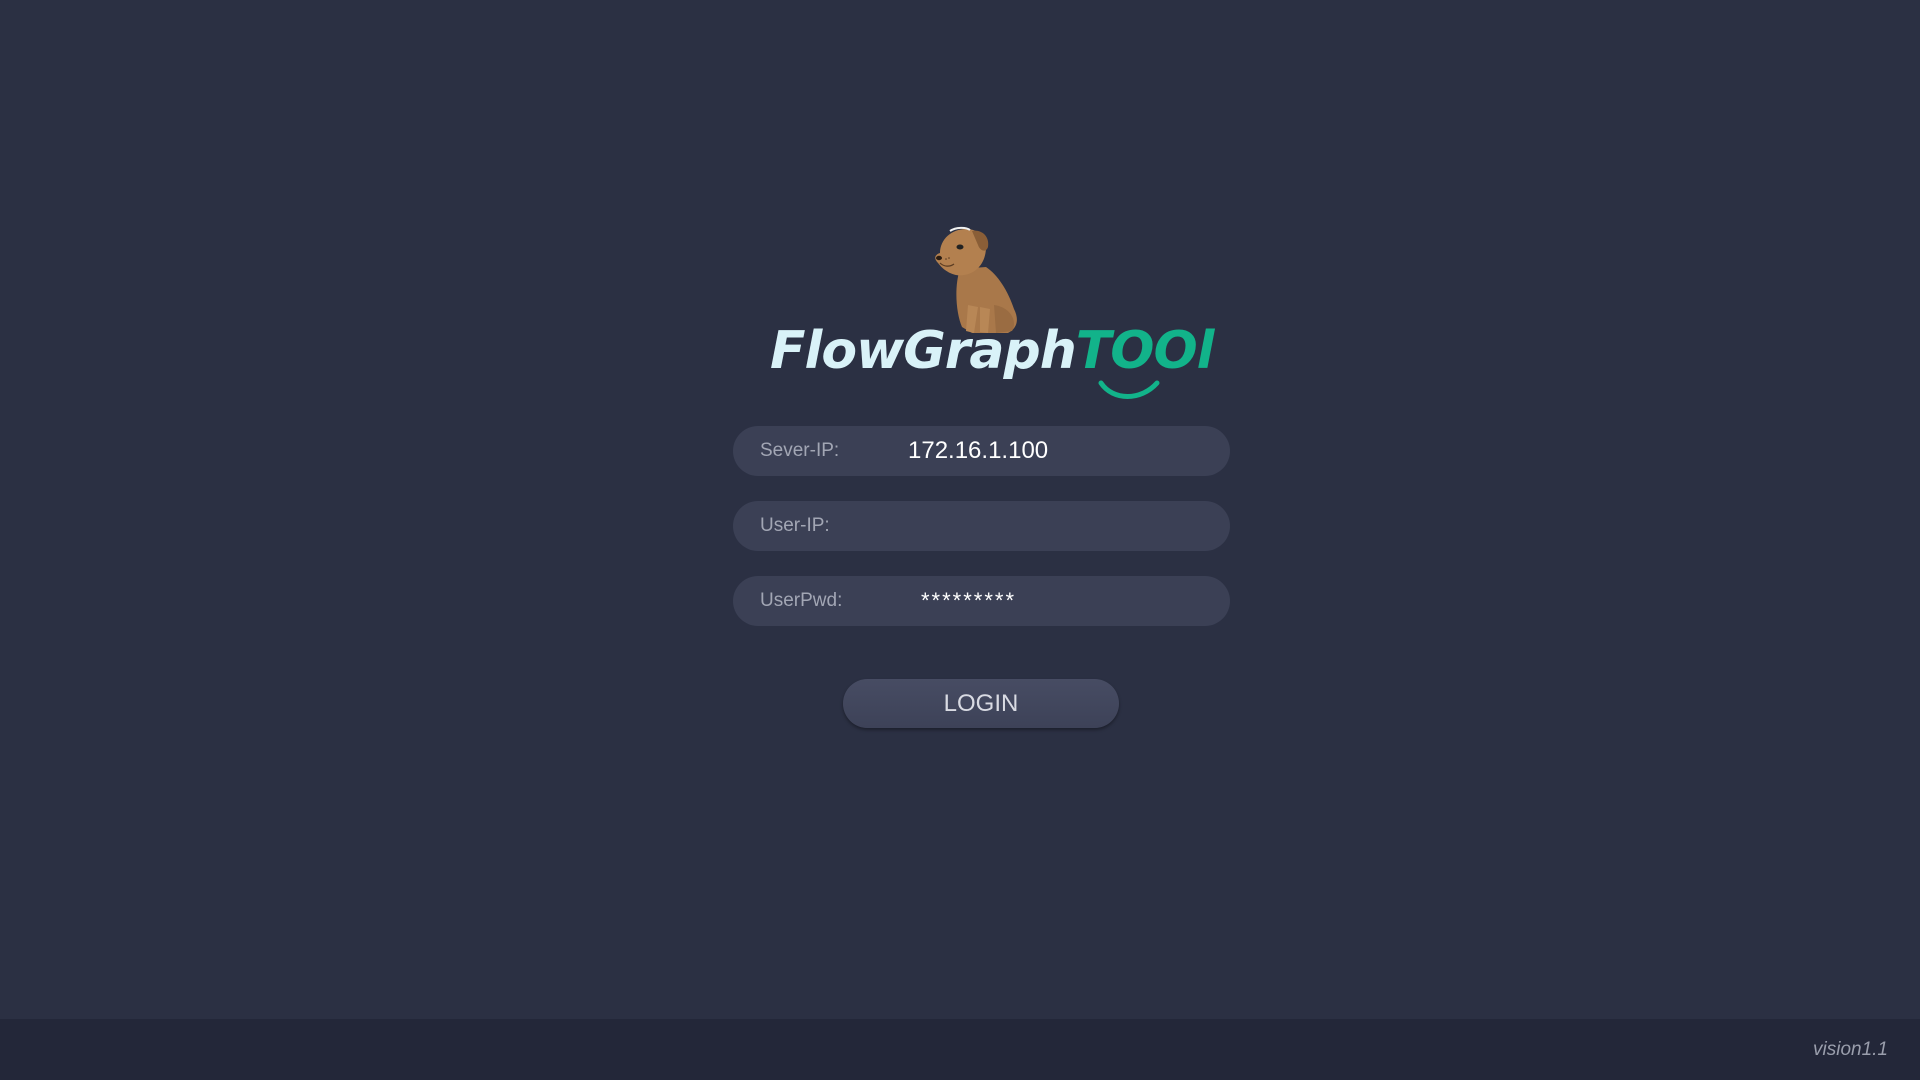 Image resolution: width=1920 pixels, height=1080 pixels. Describe the element at coordinates (987, 315) in the screenshot. I see `app-logo: FlowGraphTOOl` at that location.